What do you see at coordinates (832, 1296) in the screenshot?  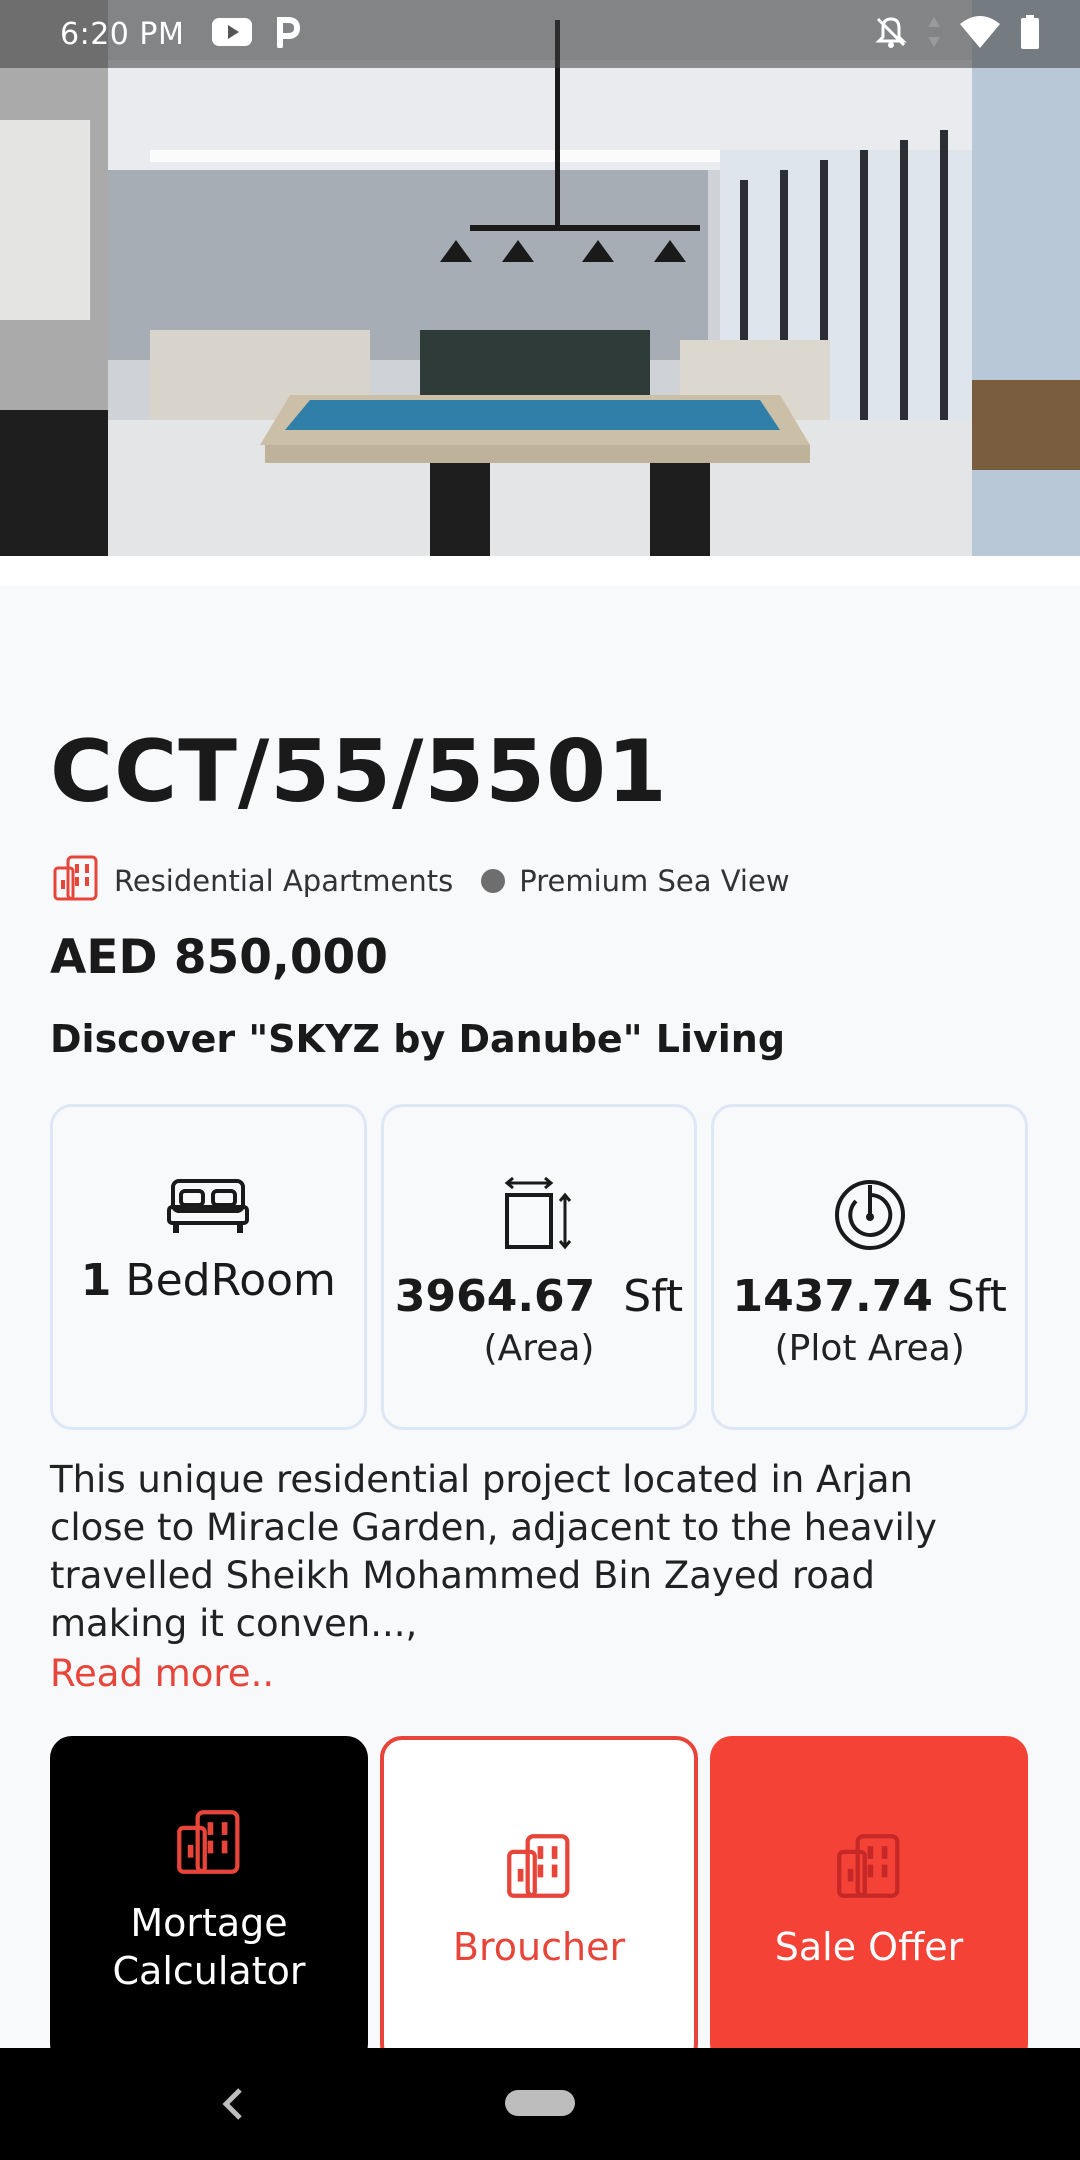 I see `plot-area-value: 1437.74` at bounding box center [832, 1296].